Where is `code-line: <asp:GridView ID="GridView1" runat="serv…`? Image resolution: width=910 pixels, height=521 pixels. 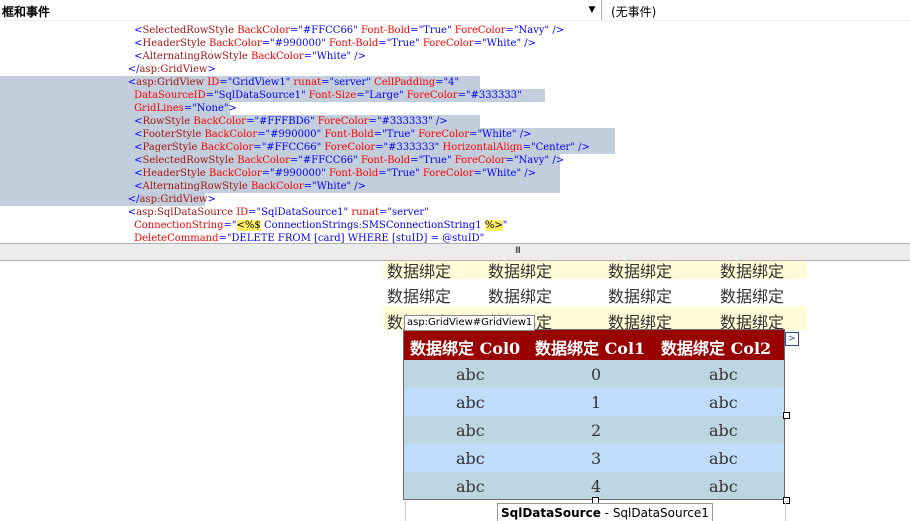 code-line: <asp:GridView ID="GridView1" runat="serv… is located at coordinates (512, 82).